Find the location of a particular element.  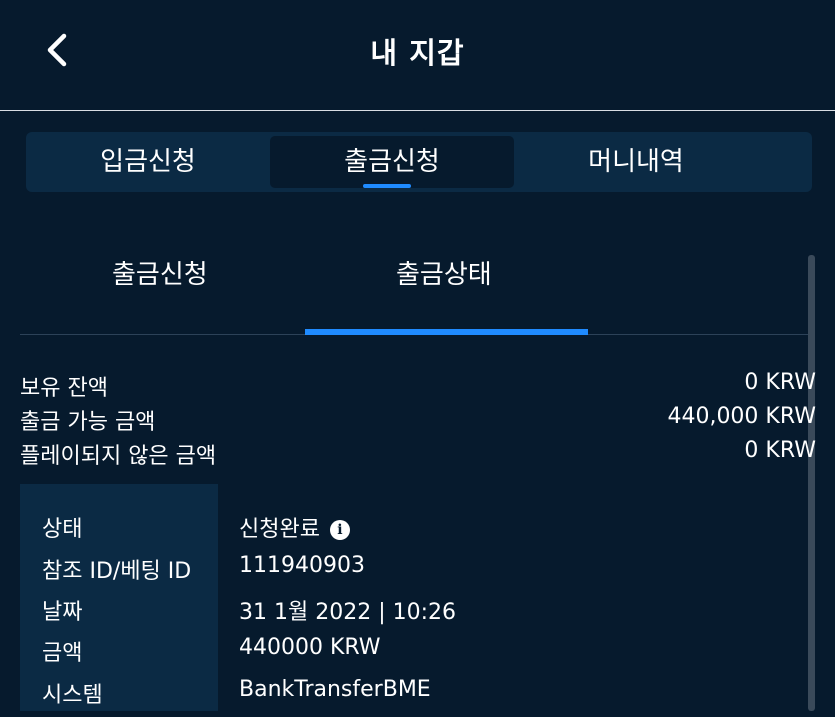

detail-key: 날짜 is located at coordinates (62, 612).